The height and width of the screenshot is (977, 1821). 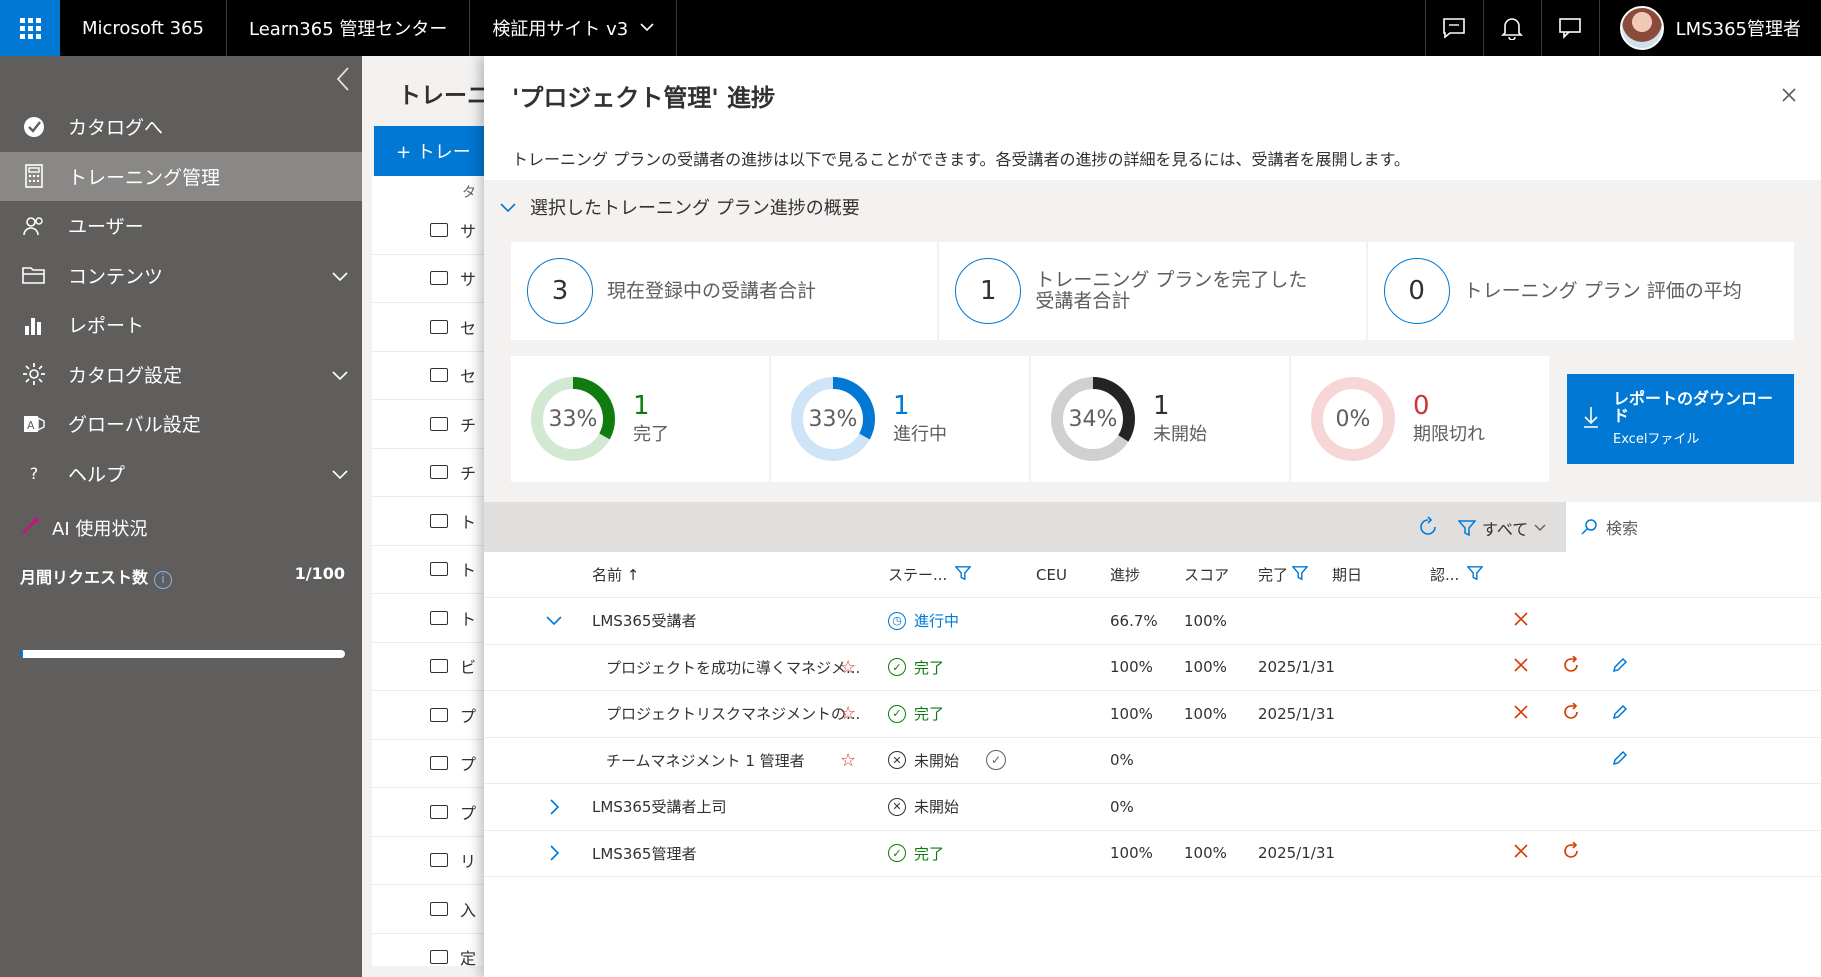 I want to click on donut-chart: 34%, so click(x=1093, y=419).